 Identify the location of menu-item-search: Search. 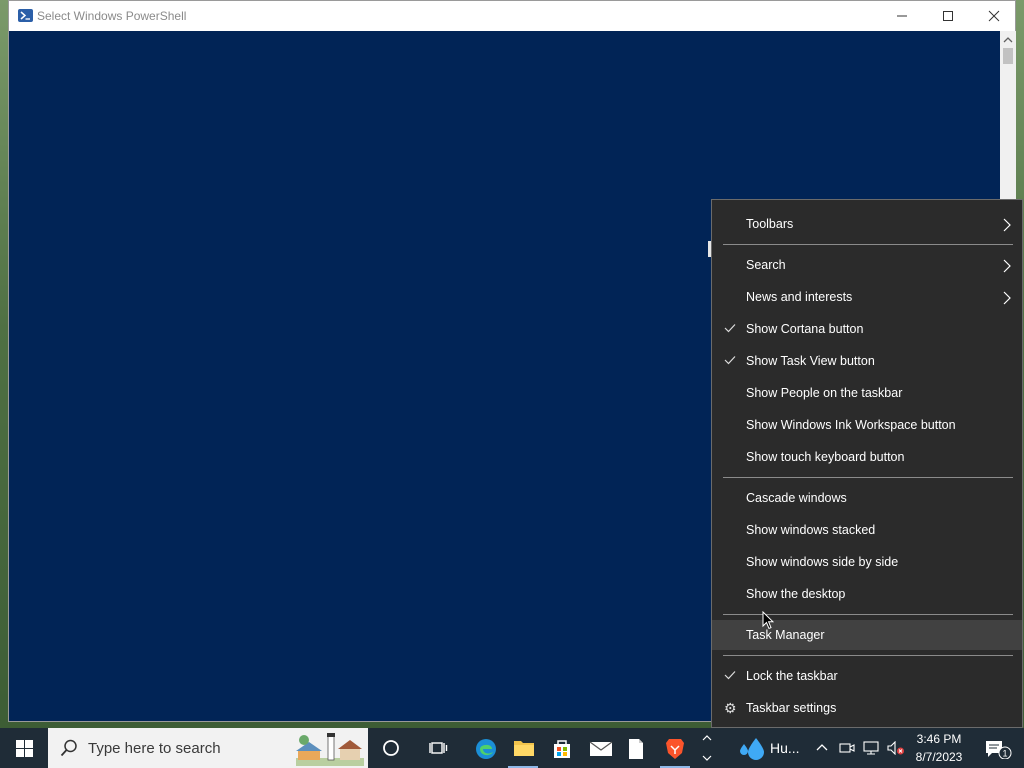
(867, 265).